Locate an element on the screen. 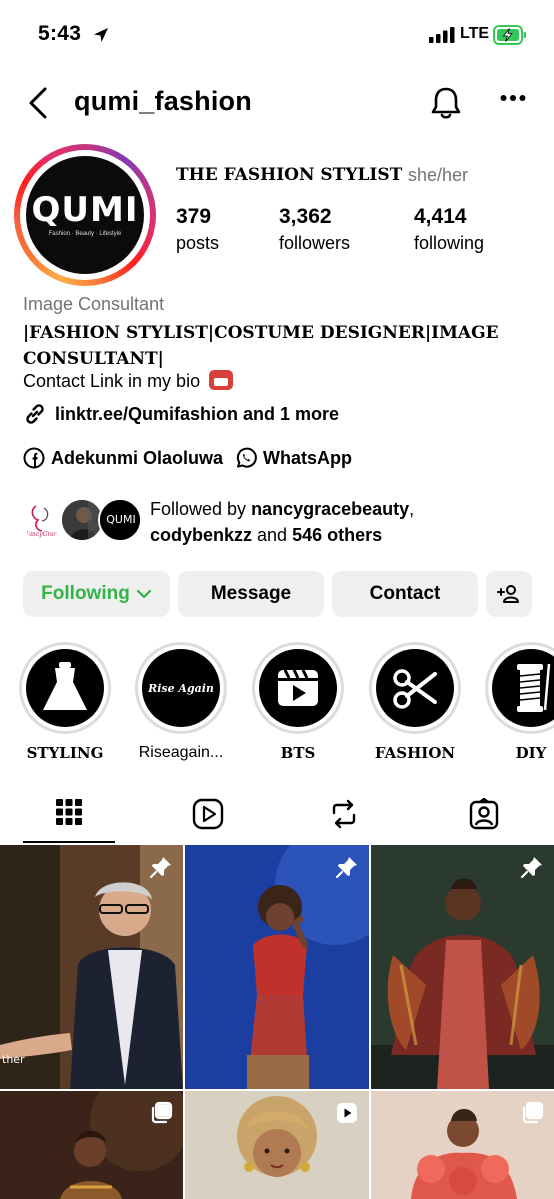 The image size is (554, 1199). add-person-icon is located at coordinates (508, 594).